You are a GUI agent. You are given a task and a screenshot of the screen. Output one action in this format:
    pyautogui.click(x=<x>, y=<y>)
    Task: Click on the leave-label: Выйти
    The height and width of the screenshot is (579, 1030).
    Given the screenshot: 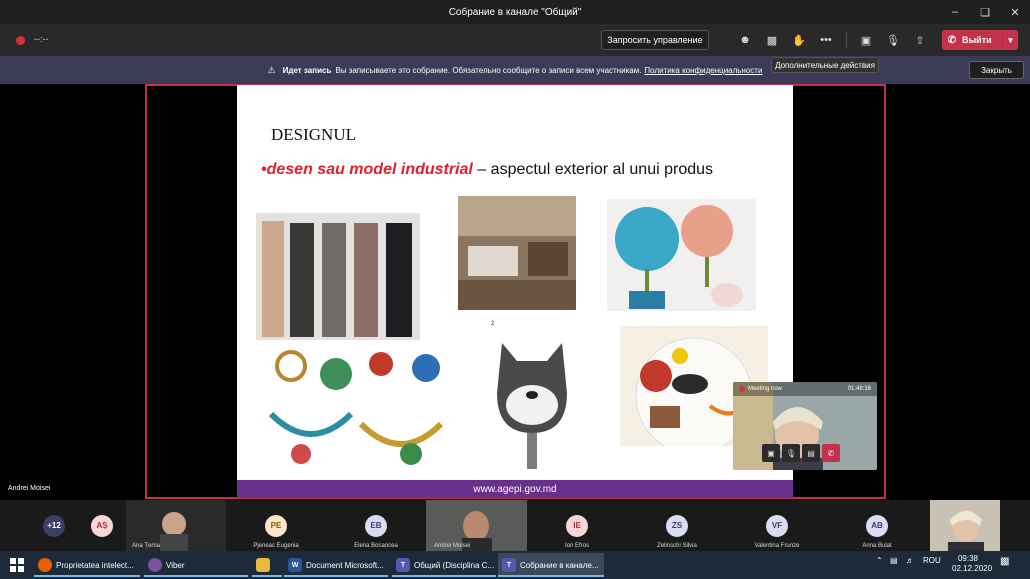 What is the action you would take?
    pyautogui.click(x=977, y=40)
    